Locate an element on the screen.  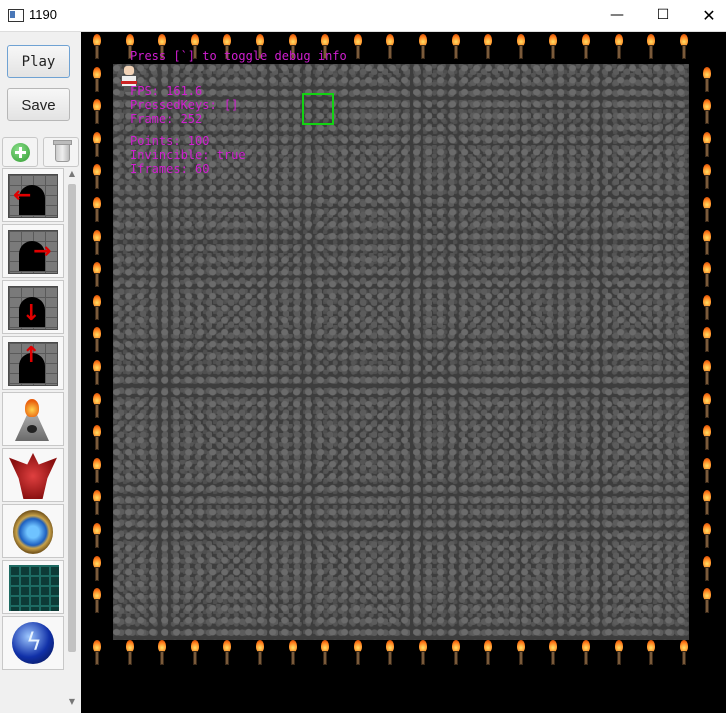
maximize-button: ☐ is located at coordinates (663, 15).